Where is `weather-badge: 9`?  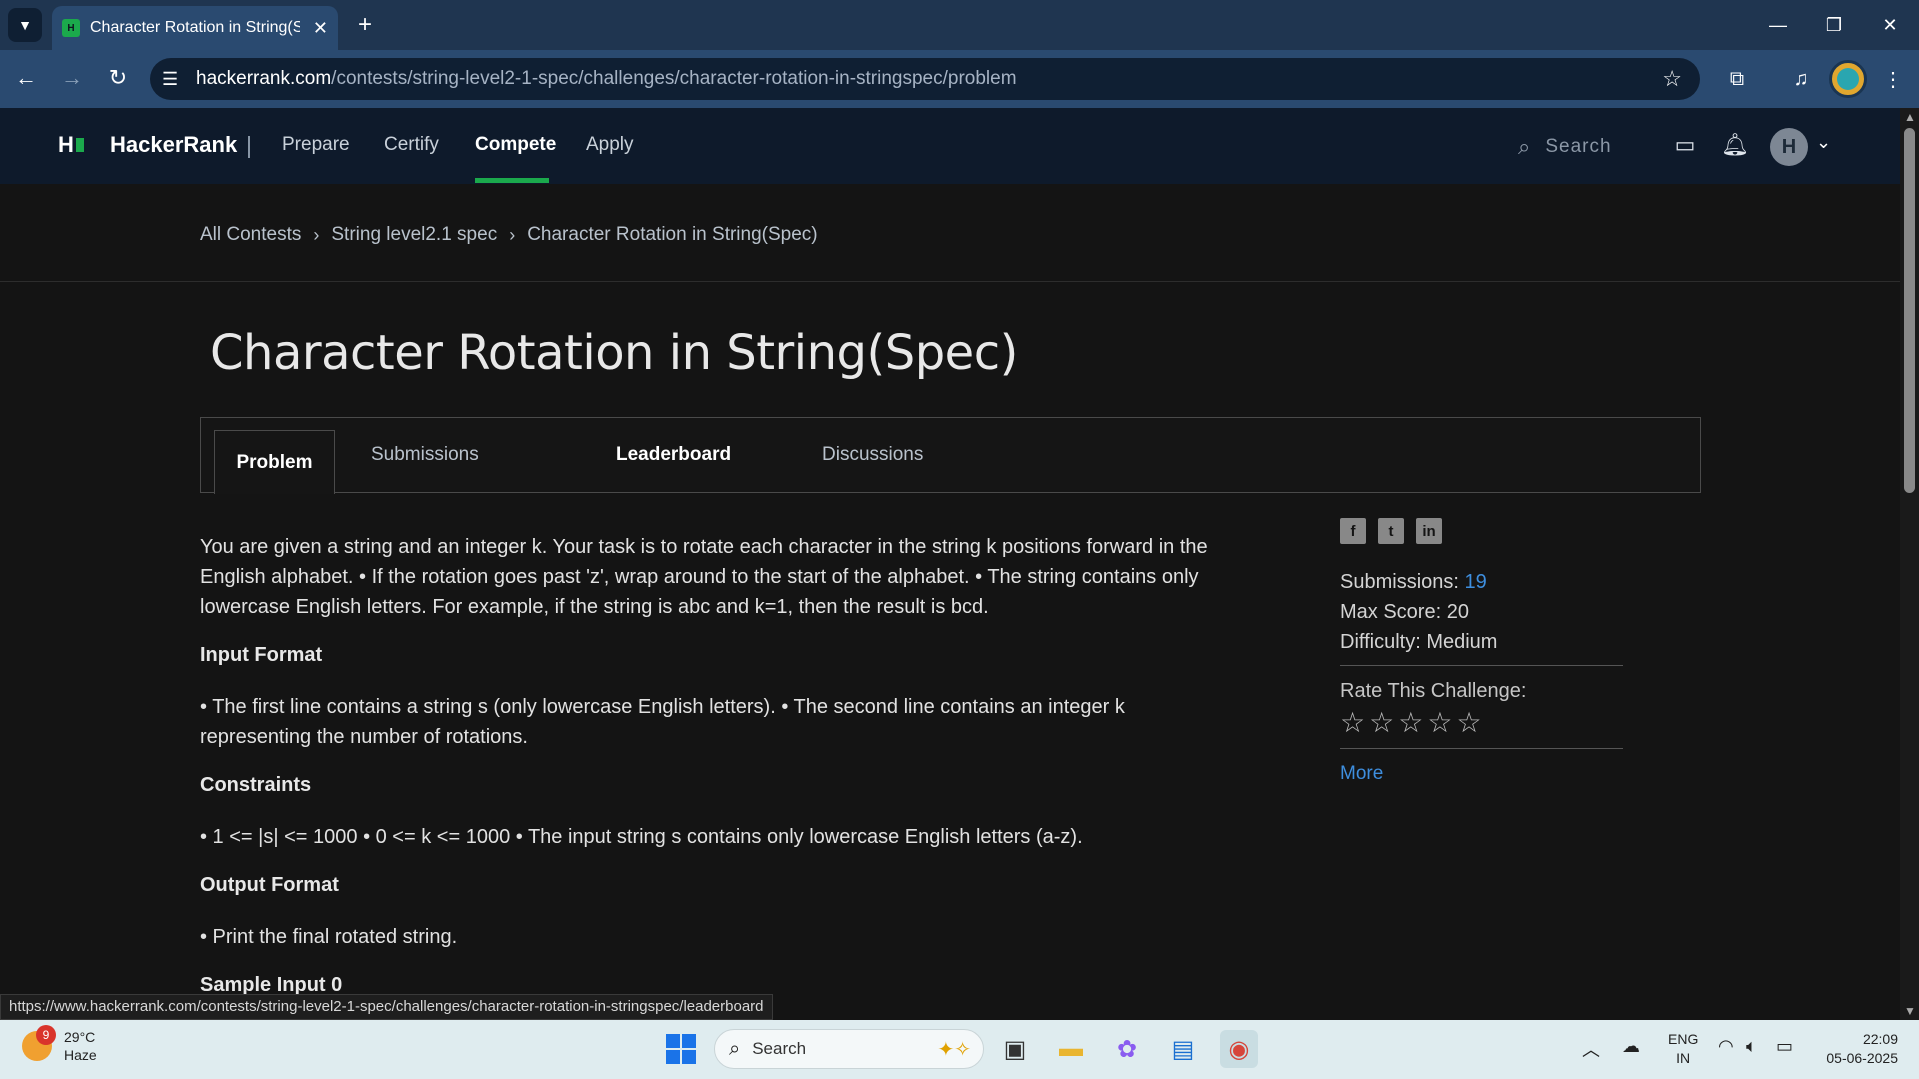 weather-badge: 9 is located at coordinates (46, 1035).